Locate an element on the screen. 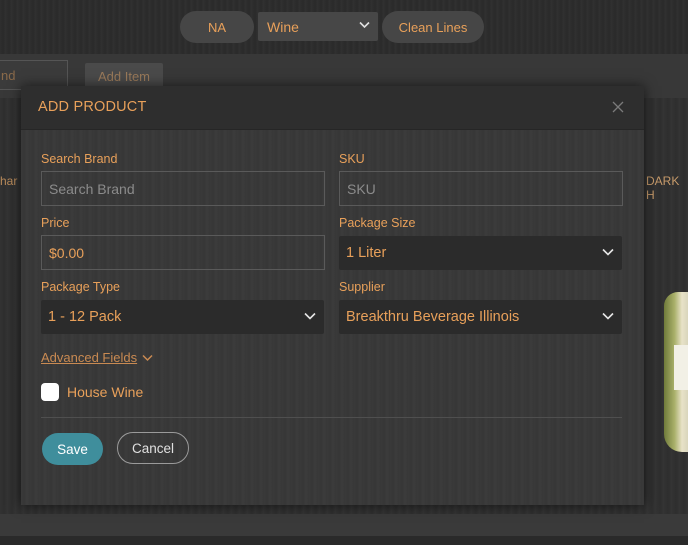 This screenshot has width=688, height=545. category-select-value: Wine is located at coordinates (283, 26).